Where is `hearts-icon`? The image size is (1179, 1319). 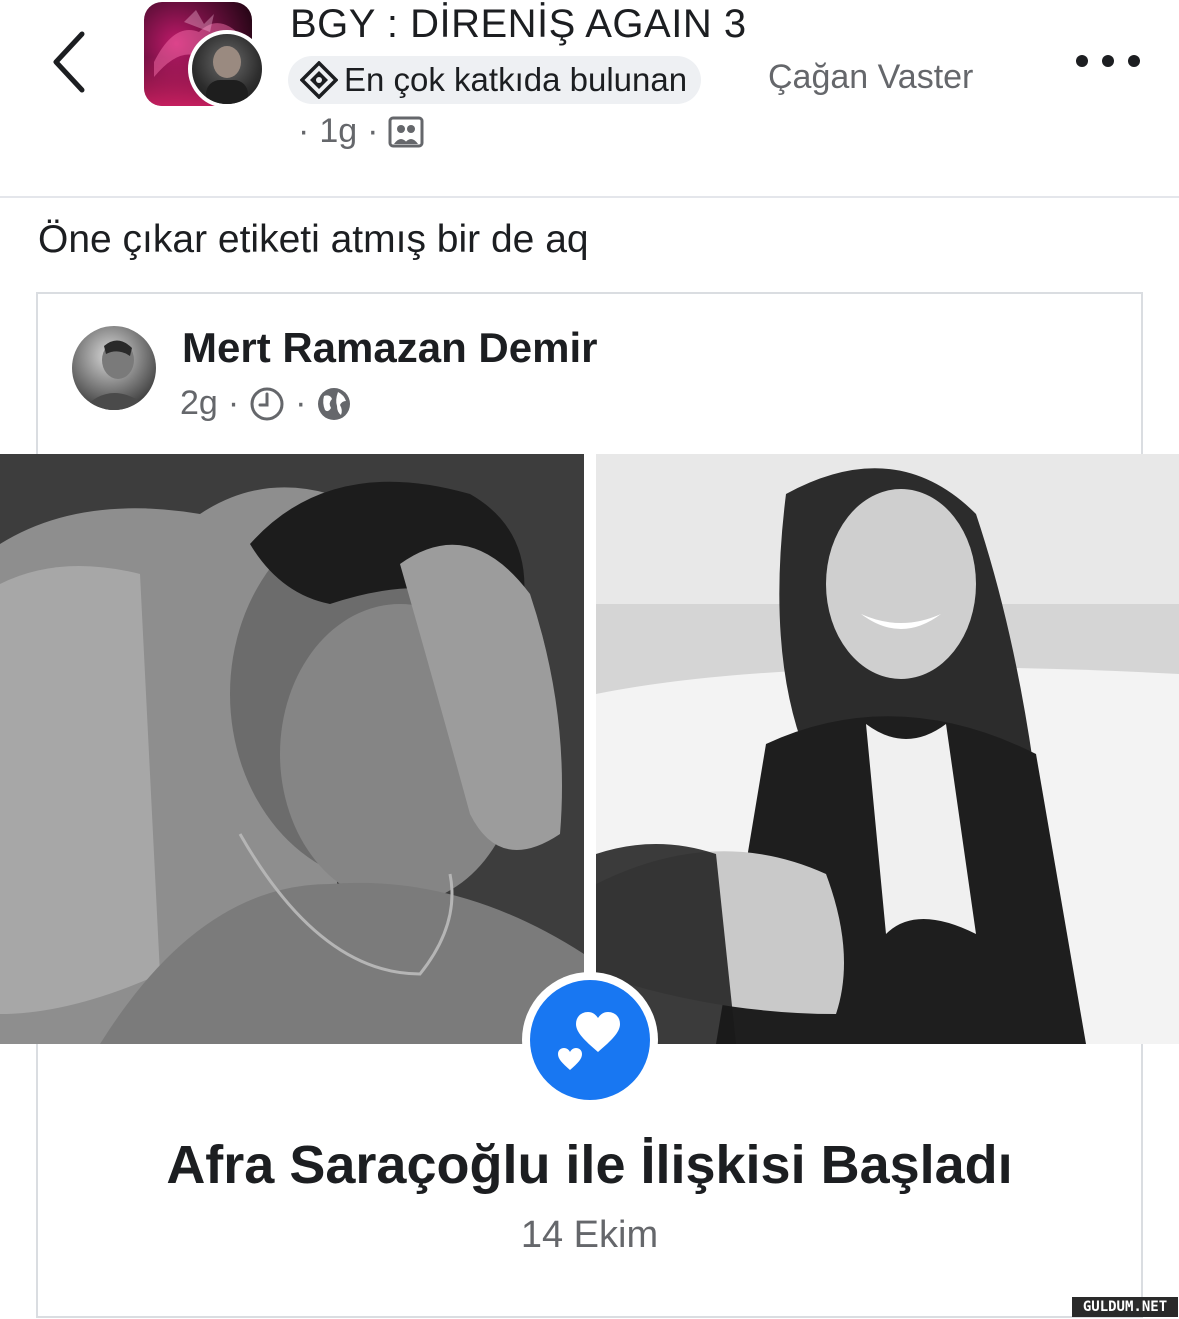 hearts-icon is located at coordinates (589, 1041).